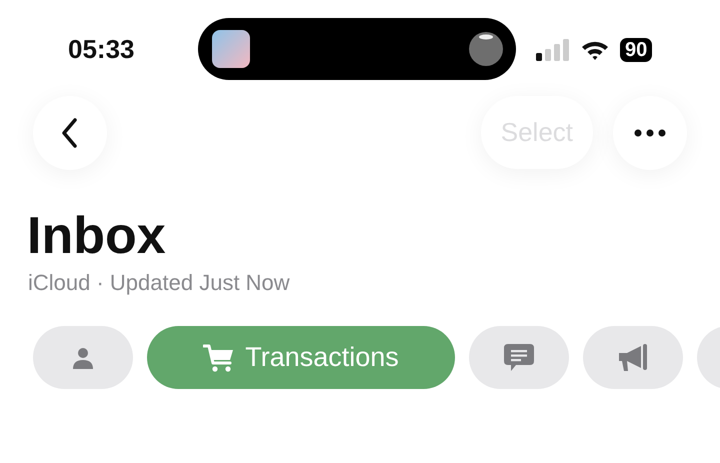 This screenshot has width=720, height=463. What do you see at coordinates (301, 357) in the screenshot?
I see `category-tab: Transactions` at bounding box center [301, 357].